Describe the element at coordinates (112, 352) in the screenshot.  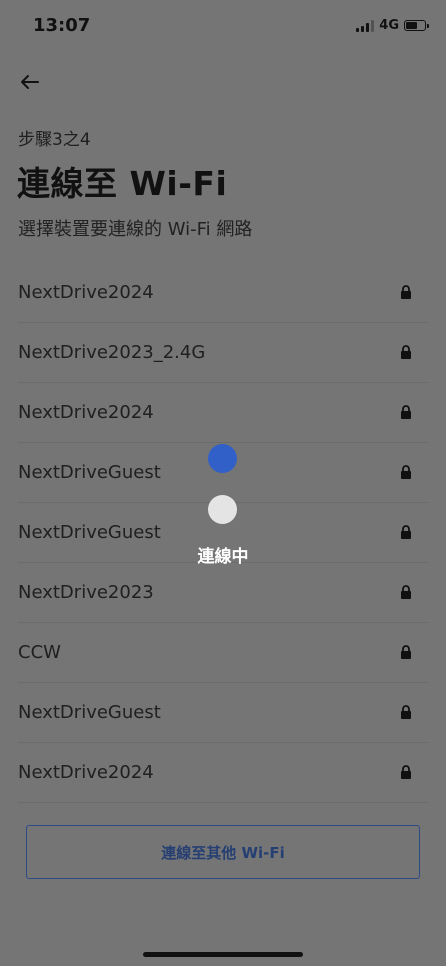
I see `wifi-ssid-label: NextDrive2023_2.4G` at that location.